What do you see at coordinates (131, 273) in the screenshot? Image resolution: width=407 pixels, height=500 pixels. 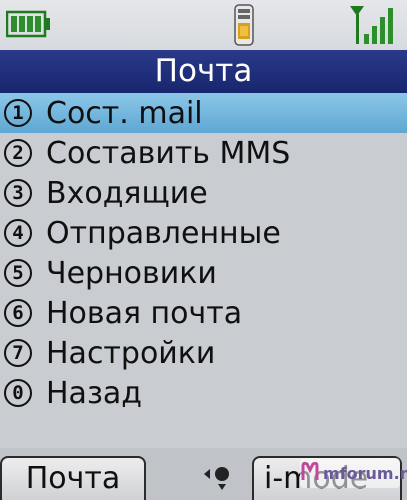 I see `menu-item-label: Черновики` at bounding box center [131, 273].